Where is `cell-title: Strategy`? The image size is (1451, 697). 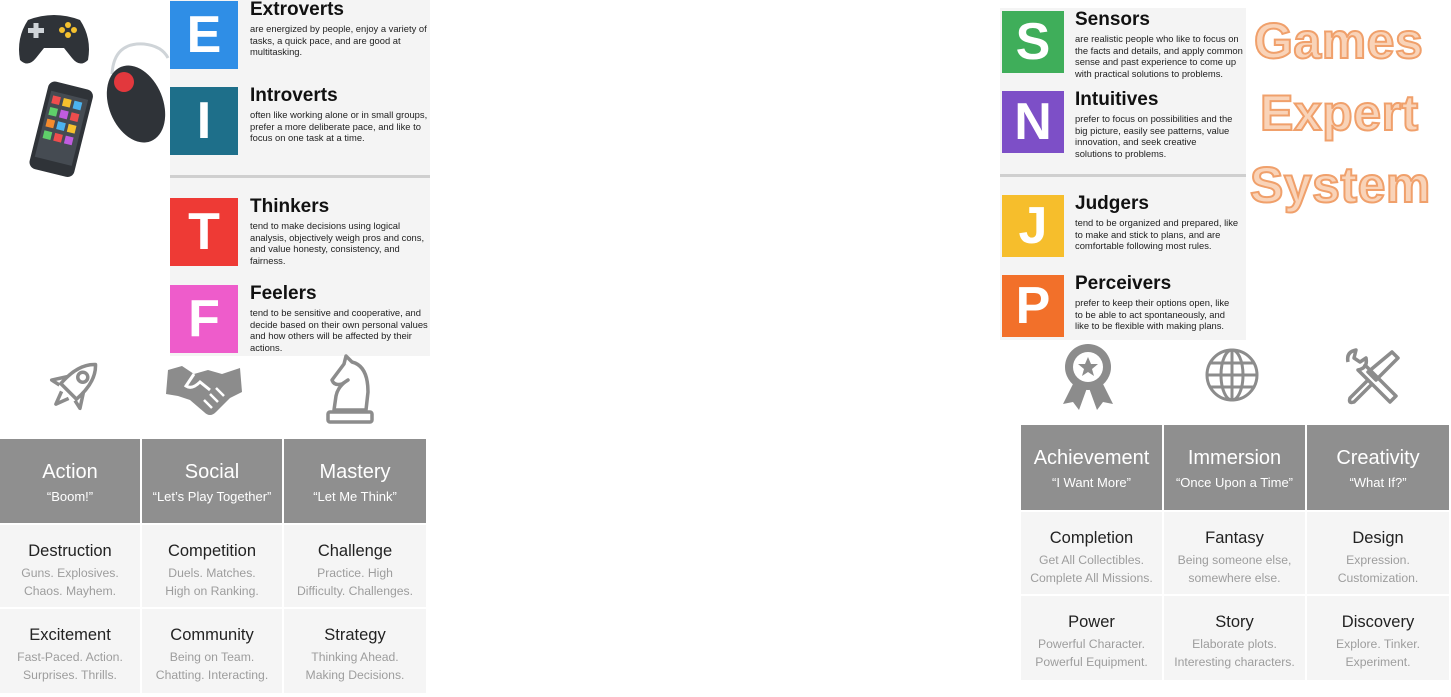
cell-title: Strategy is located at coordinates (355, 635).